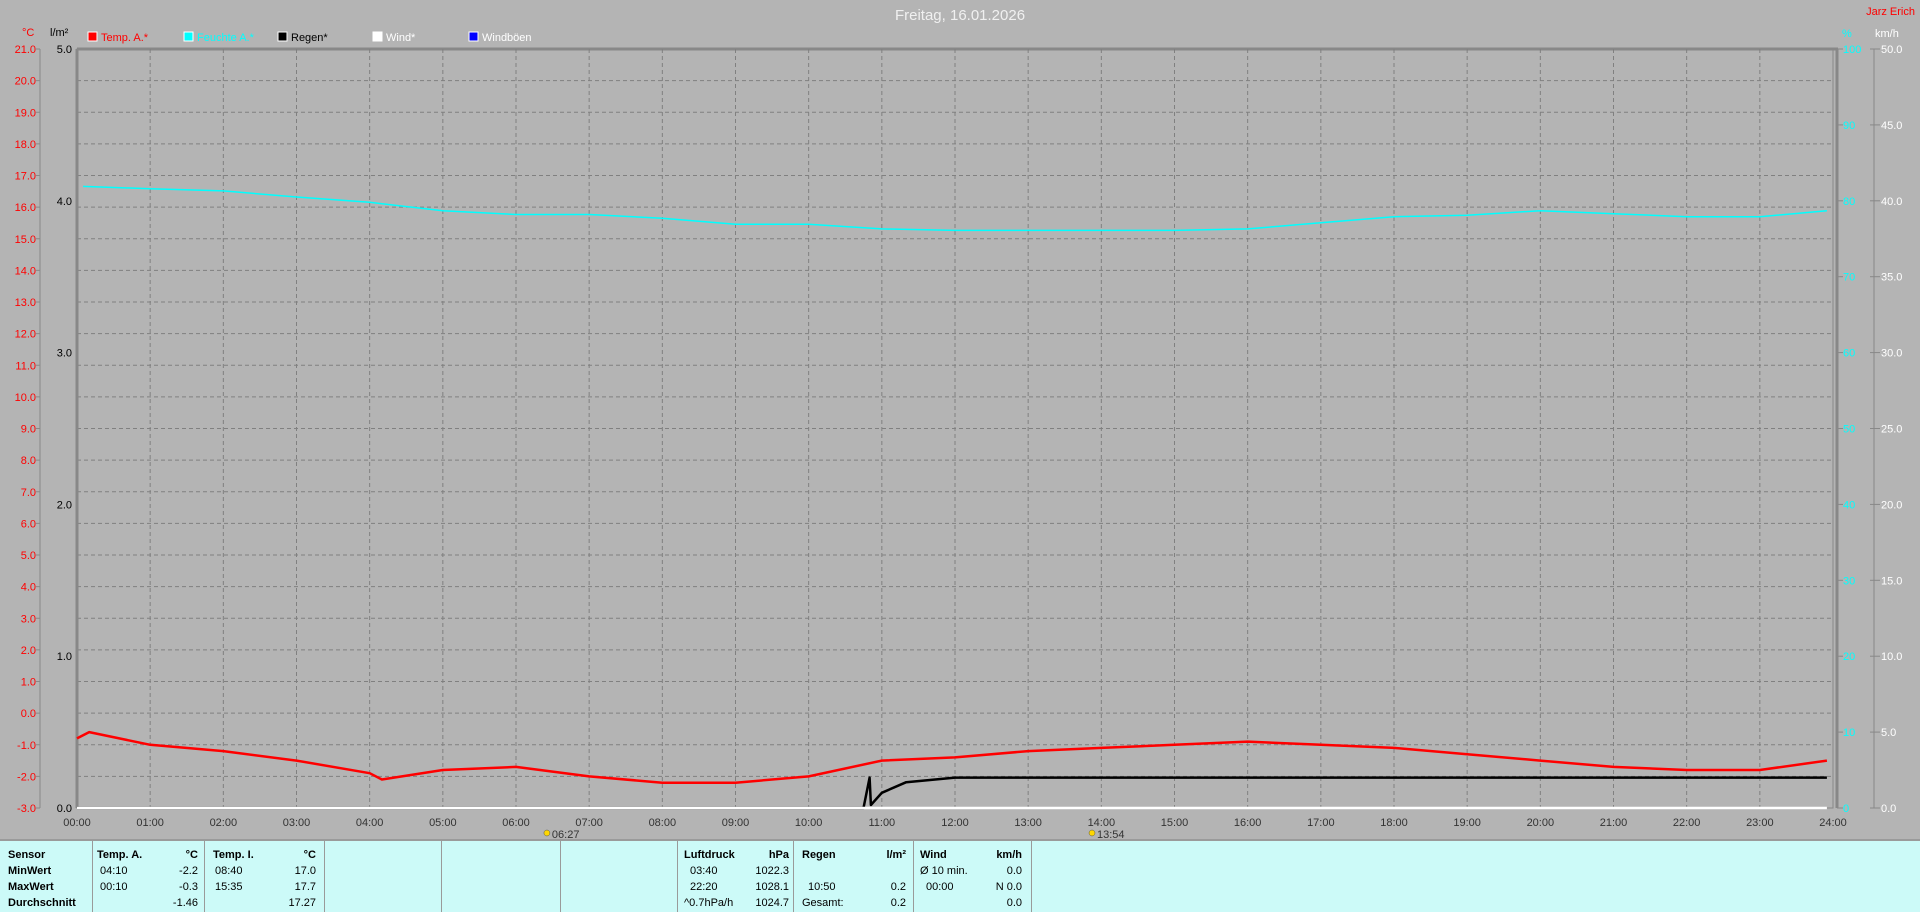 This screenshot has width=1920, height=912. What do you see at coordinates (28, 33) in the screenshot?
I see `temp-unit-label: °C` at bounding box center [28, 33].